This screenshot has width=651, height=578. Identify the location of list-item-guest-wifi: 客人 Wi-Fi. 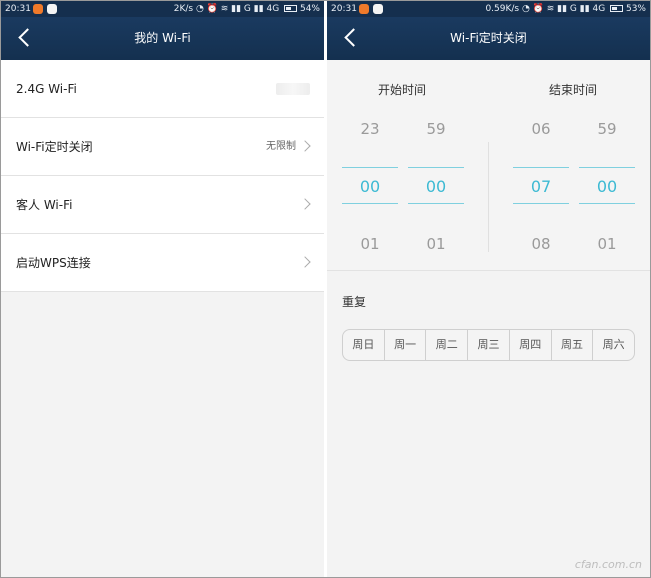
(162, 205).